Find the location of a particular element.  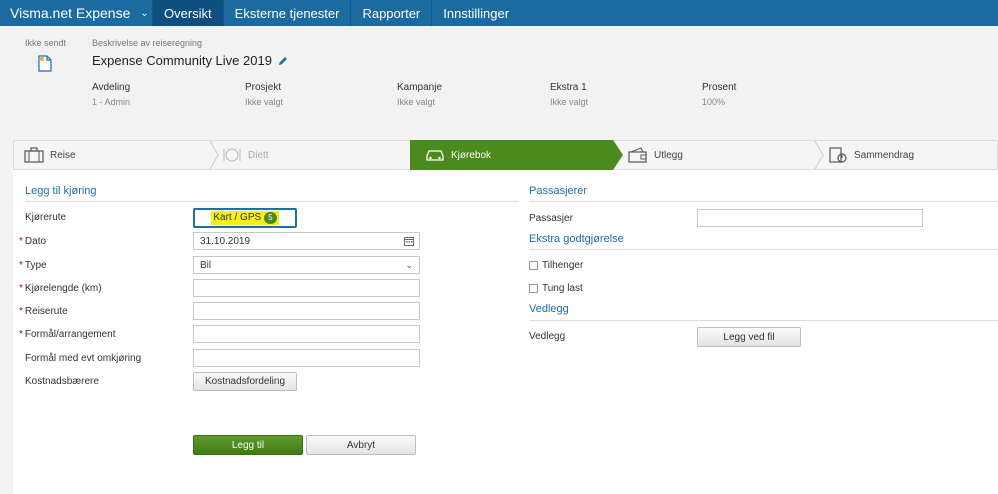

step-kjorebok: Kjørebok is located at coordinates (458, 155).